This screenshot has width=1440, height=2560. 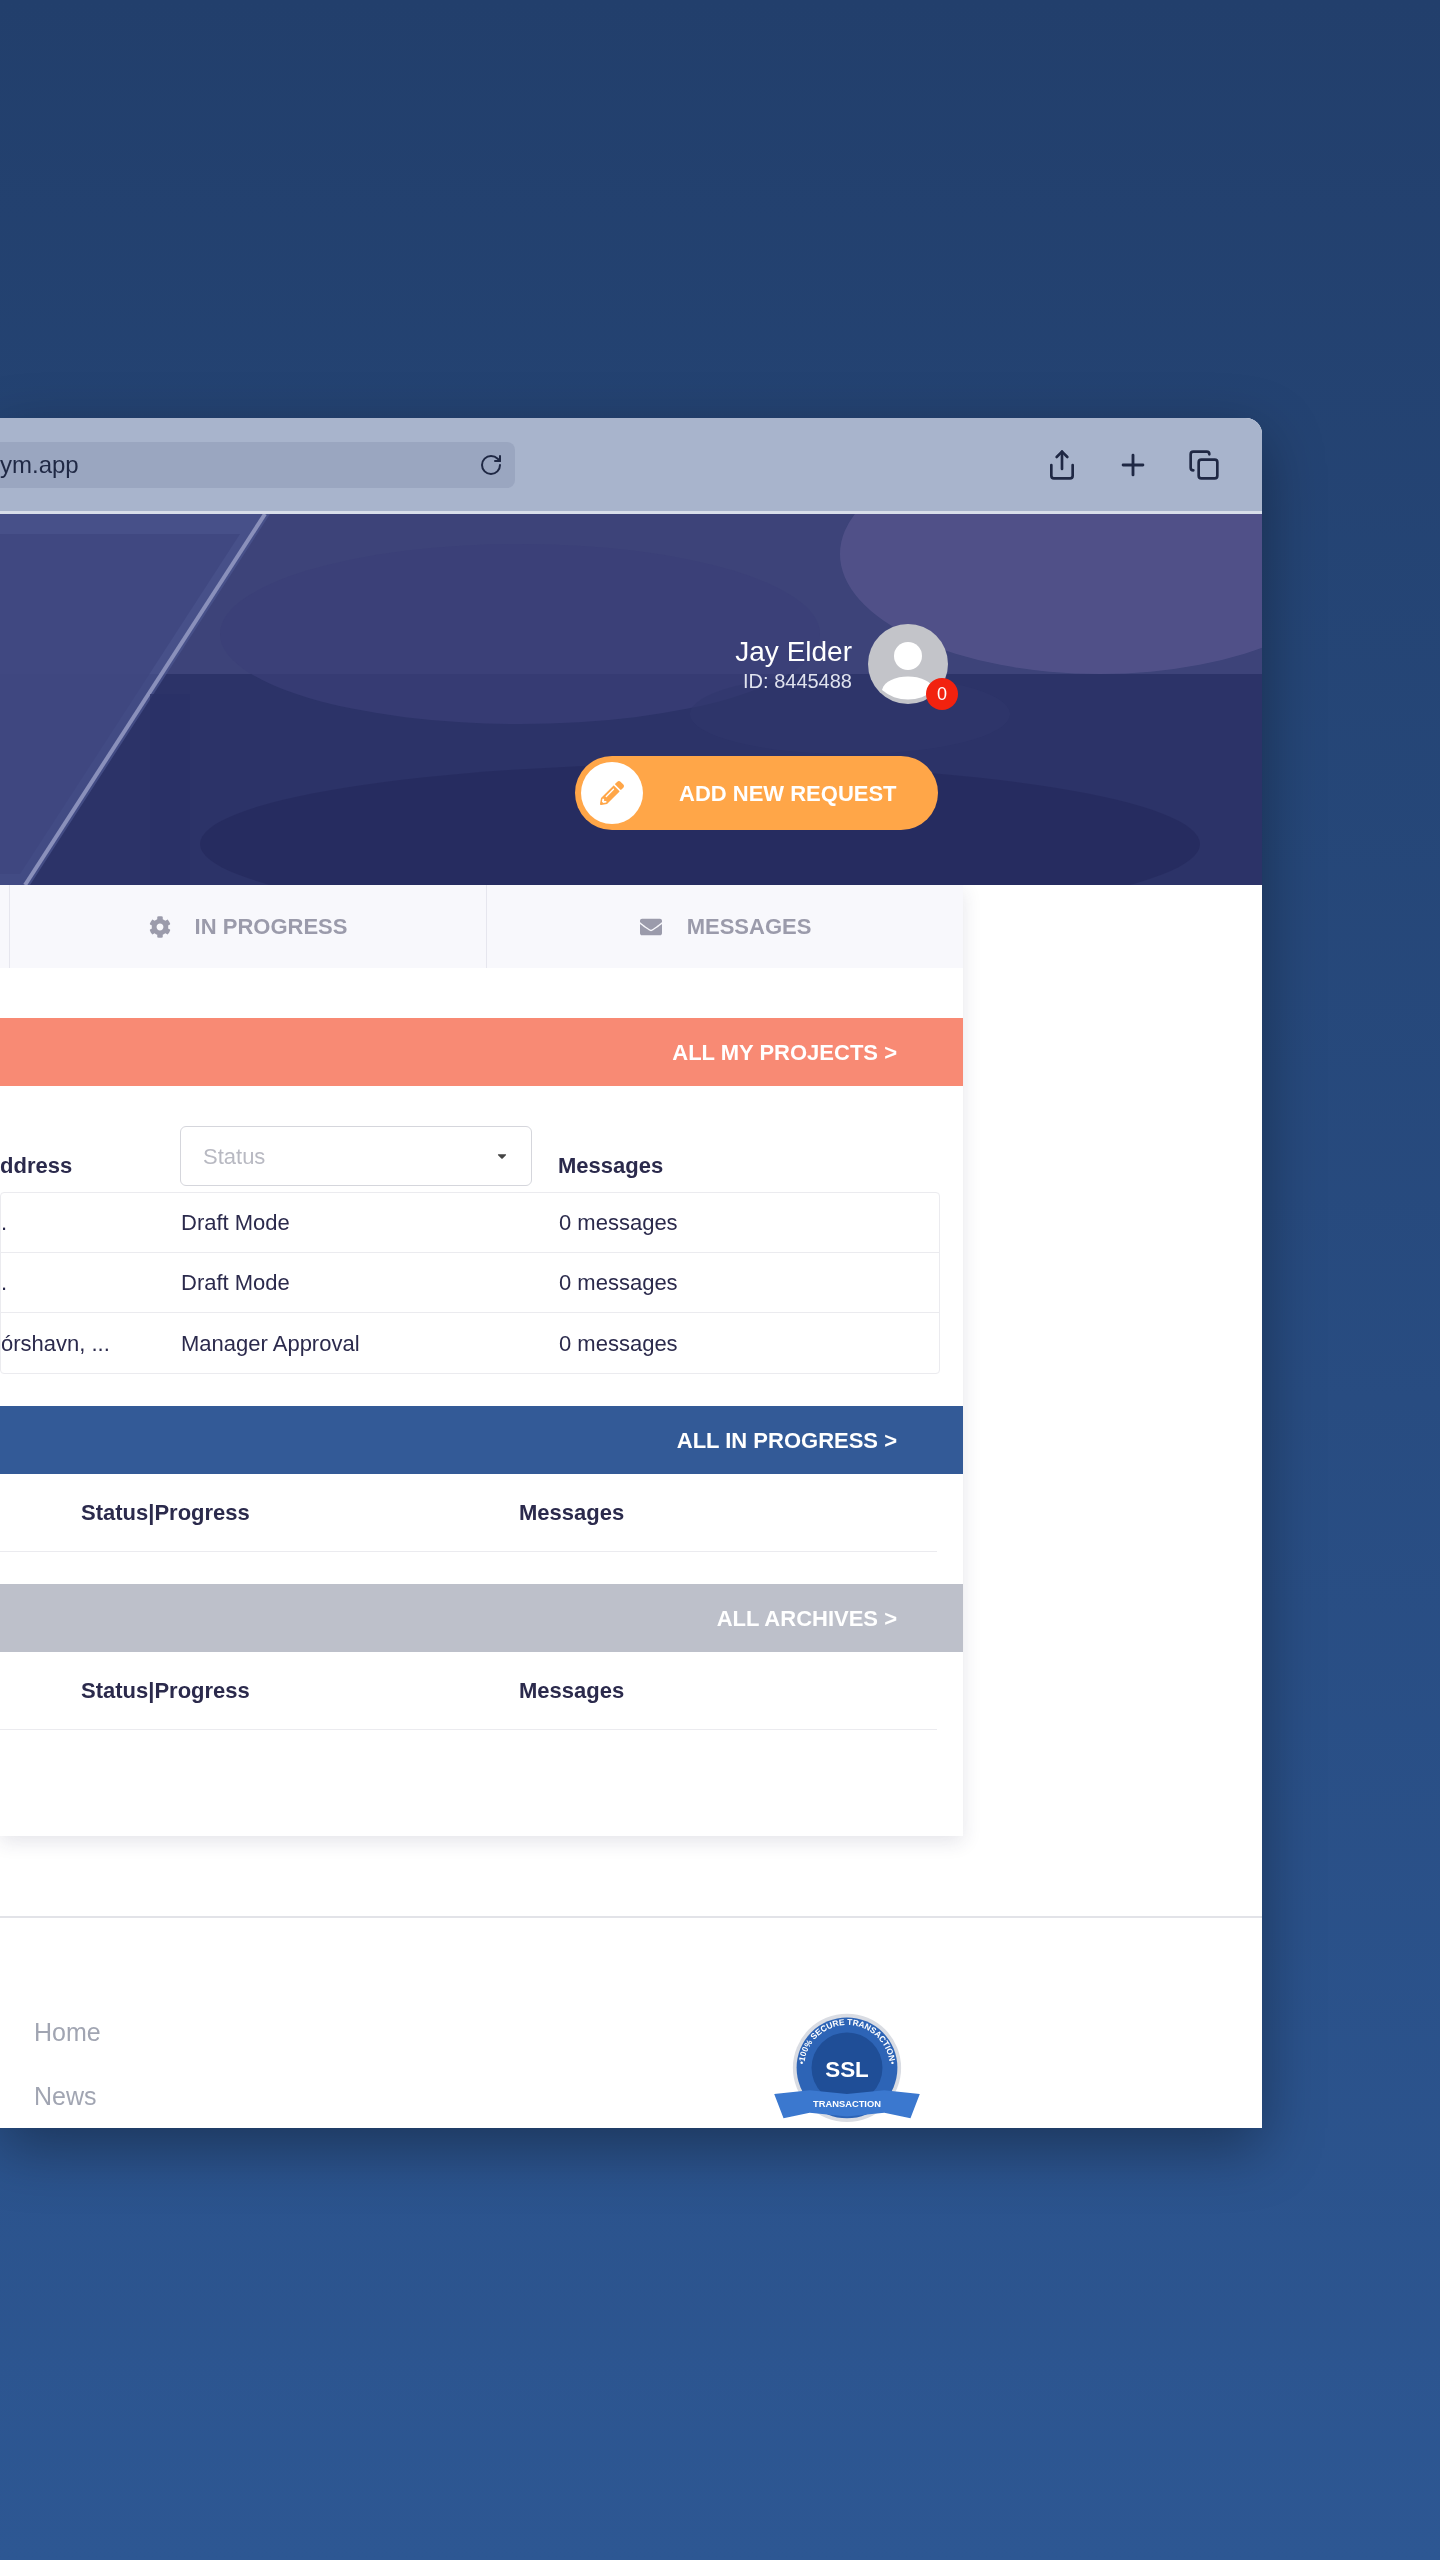 What do you see at coordinates (491, 464) in the screenshot?
I see `reload-icon` at bounding box center [491, 464].